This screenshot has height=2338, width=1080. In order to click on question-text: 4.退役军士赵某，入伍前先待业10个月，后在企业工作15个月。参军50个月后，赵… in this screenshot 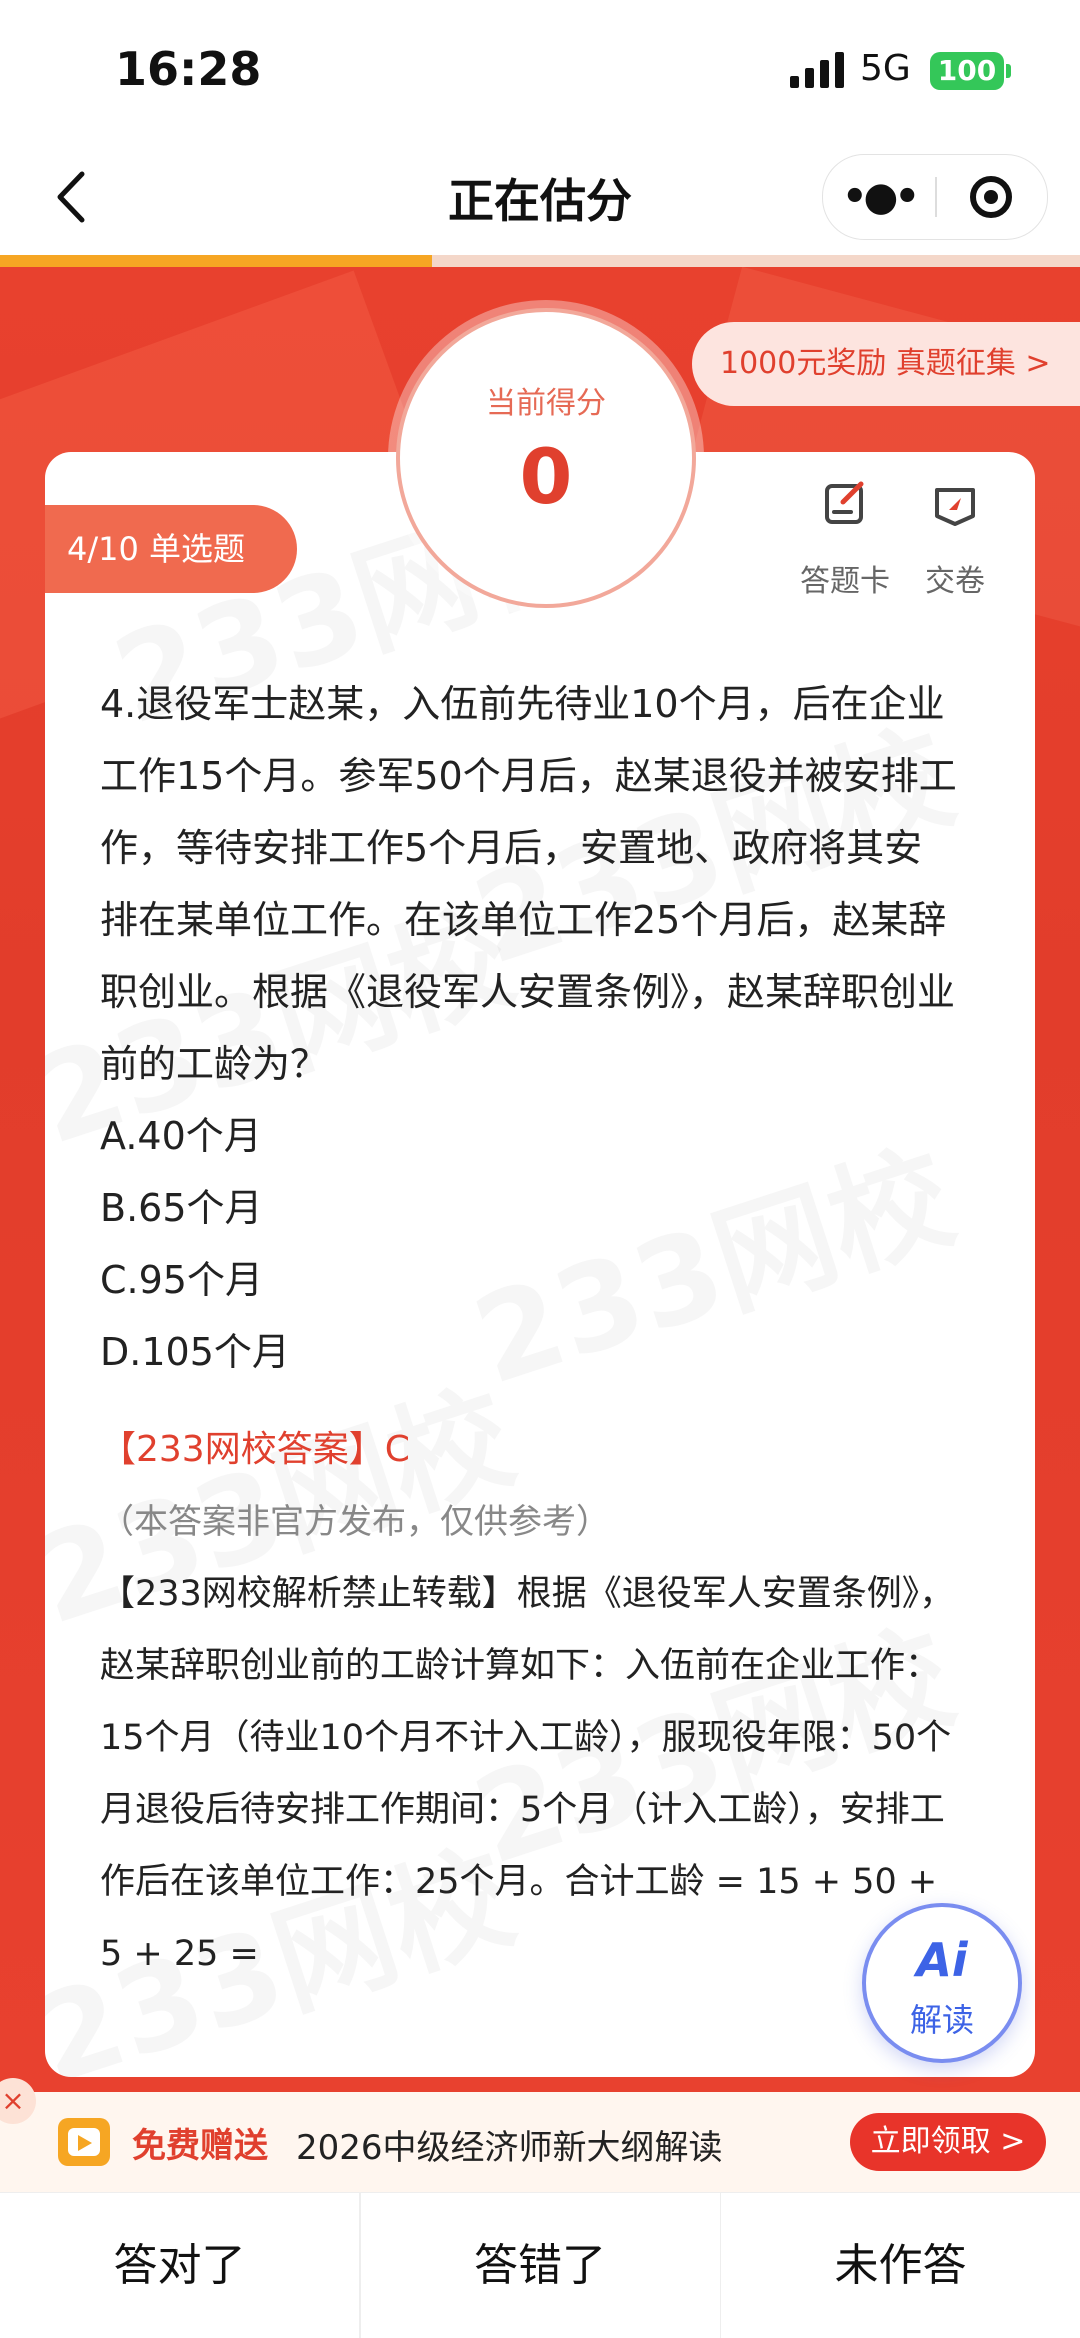, I will do `click(528, 884)`.